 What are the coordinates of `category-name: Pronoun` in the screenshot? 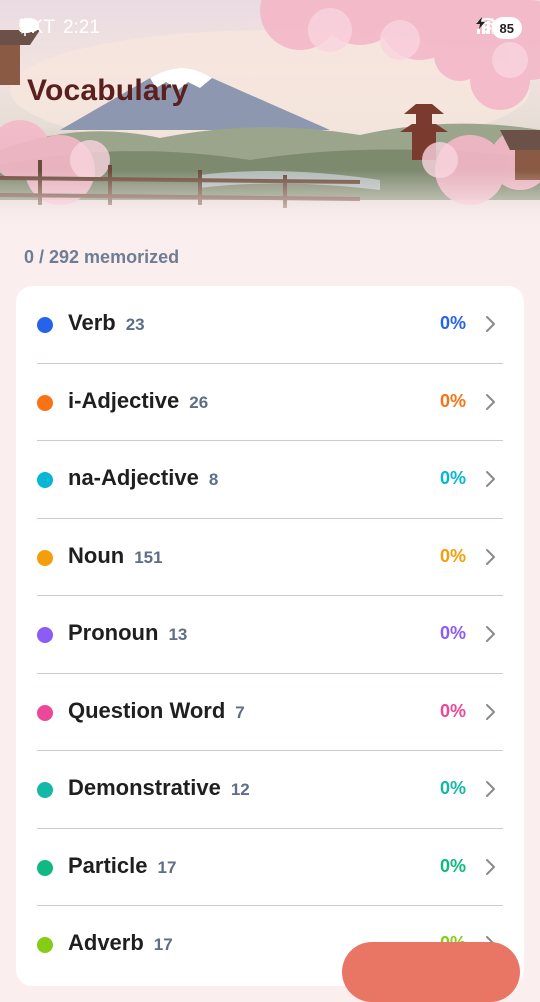 It's located at (113, 632).